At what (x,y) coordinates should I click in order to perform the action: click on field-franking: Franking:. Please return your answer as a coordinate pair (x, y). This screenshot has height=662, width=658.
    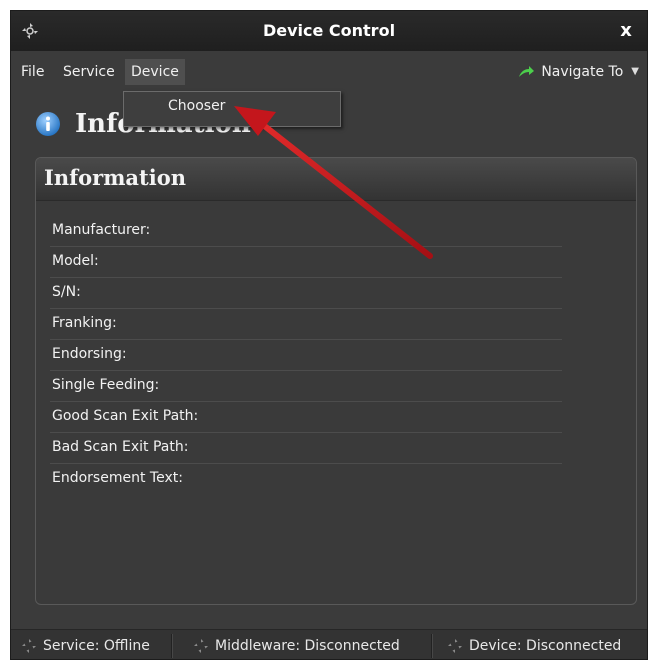
    Looking at the image, I should click on (306, 324).